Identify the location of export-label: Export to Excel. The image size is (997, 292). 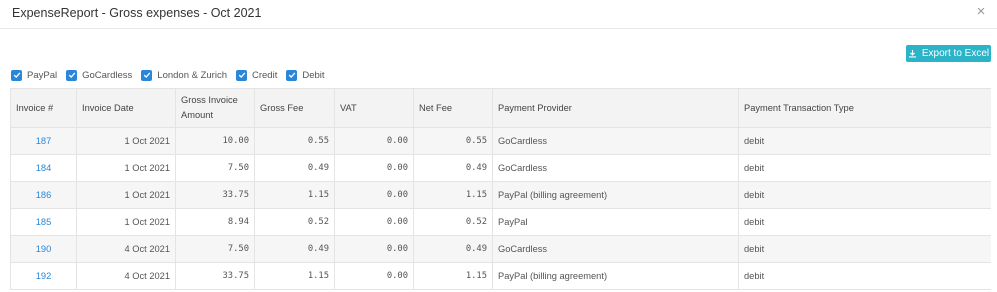
(955, 53).